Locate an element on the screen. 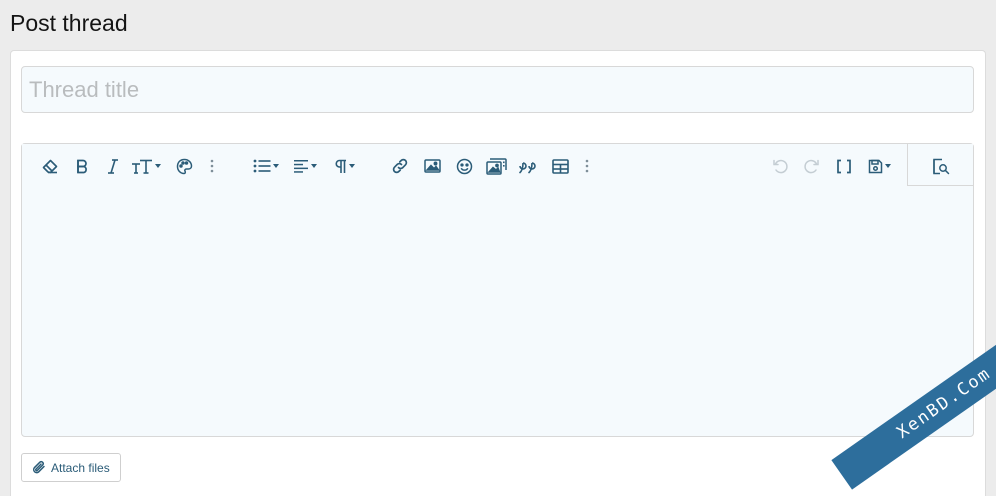  preview-icon is located at coordinates (941, 166).